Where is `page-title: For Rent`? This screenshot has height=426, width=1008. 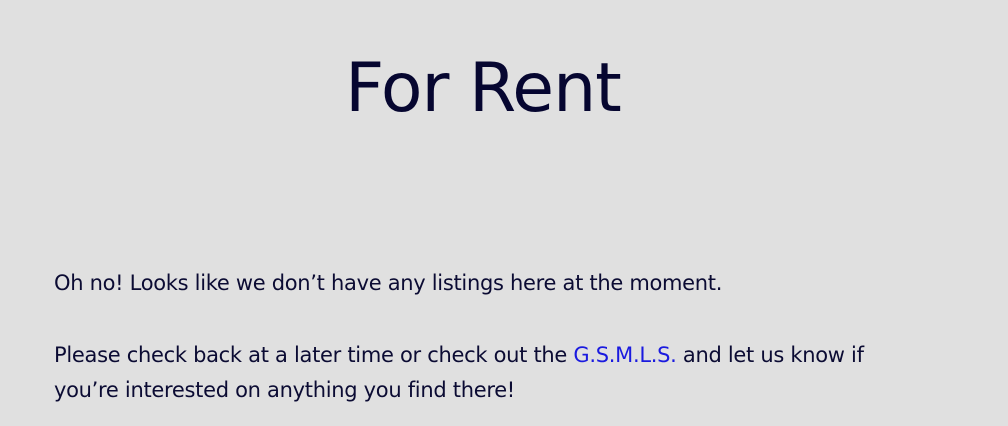 page-title: For Rent is located at coordinates (483, 88).